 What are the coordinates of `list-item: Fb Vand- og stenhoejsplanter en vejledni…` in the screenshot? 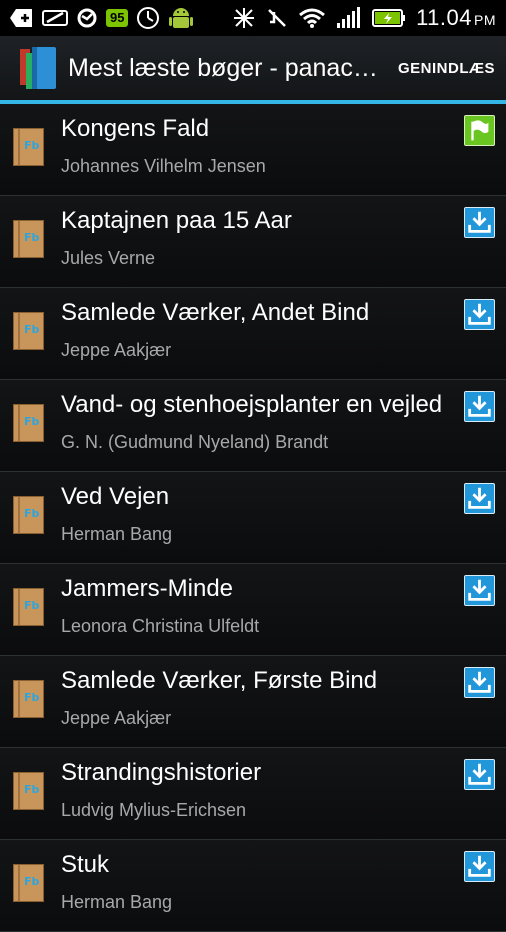 It's located at (253, 426).